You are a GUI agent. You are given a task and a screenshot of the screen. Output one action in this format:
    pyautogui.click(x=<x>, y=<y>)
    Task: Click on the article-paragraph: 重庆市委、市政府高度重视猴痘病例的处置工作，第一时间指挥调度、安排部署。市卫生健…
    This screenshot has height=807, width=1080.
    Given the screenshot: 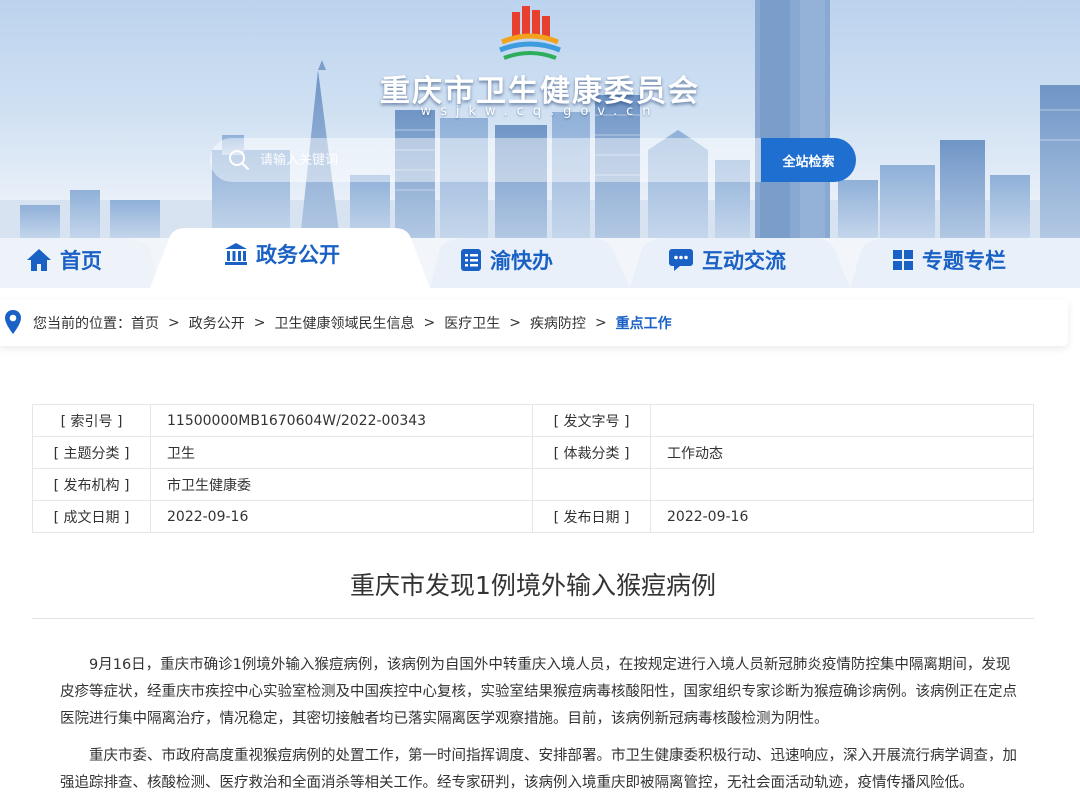 What is the action you would take?
    pyautogui.click(x=538, y=769)
    